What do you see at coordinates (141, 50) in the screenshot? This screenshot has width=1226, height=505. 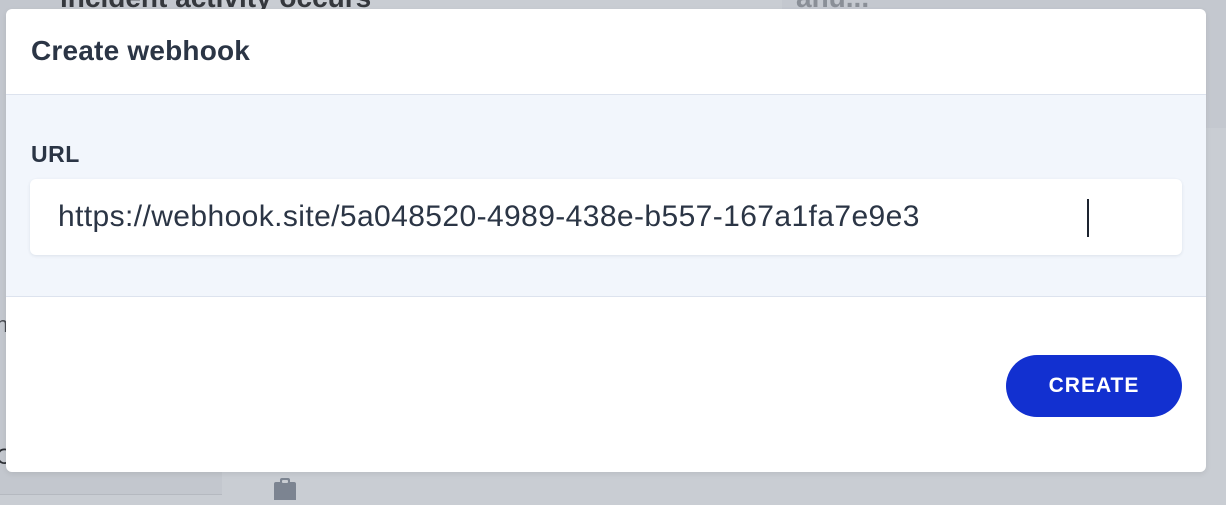 I see `modal-title: Create webhook` at bounding box center [141, 50].